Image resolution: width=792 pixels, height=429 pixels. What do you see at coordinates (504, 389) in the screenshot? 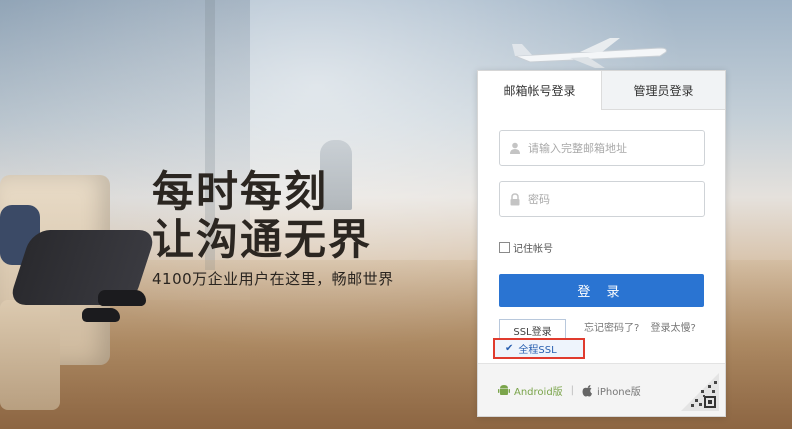
I see `android-icon` at bounding box center [504, 389].